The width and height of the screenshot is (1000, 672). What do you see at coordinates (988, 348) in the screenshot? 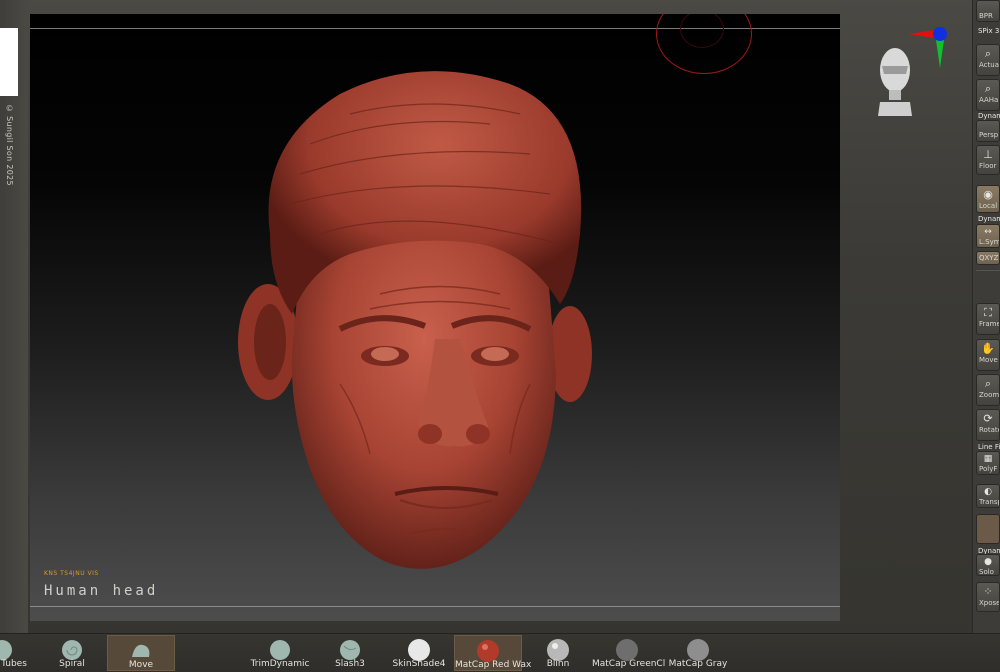
I see `hand-icon: ✋` at bounding box center [988, 348].